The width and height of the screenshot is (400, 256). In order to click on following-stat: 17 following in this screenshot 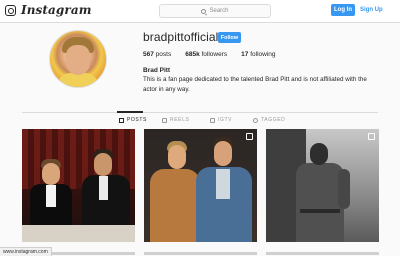, I will do `click(258, 54)`.